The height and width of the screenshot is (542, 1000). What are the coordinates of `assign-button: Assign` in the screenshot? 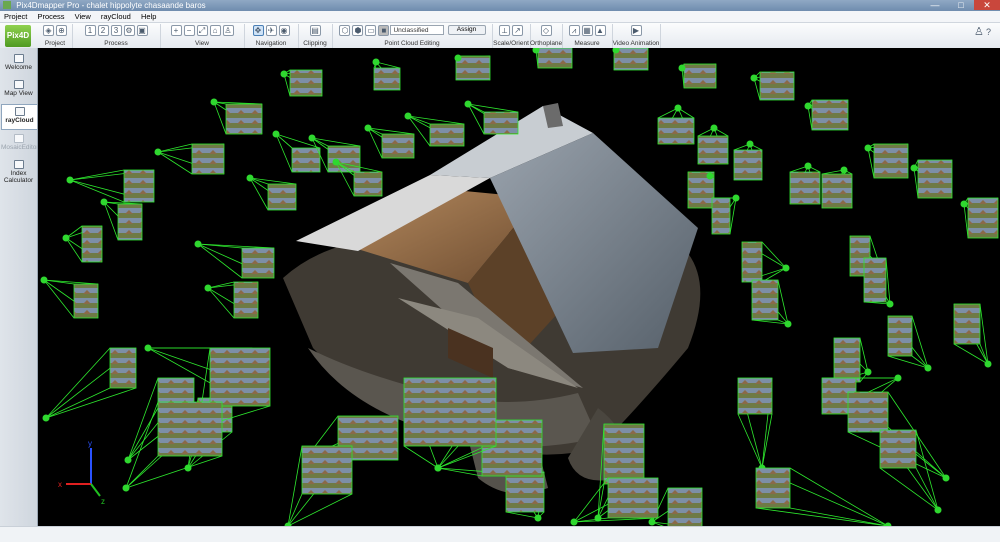 It's located at (466, 30).